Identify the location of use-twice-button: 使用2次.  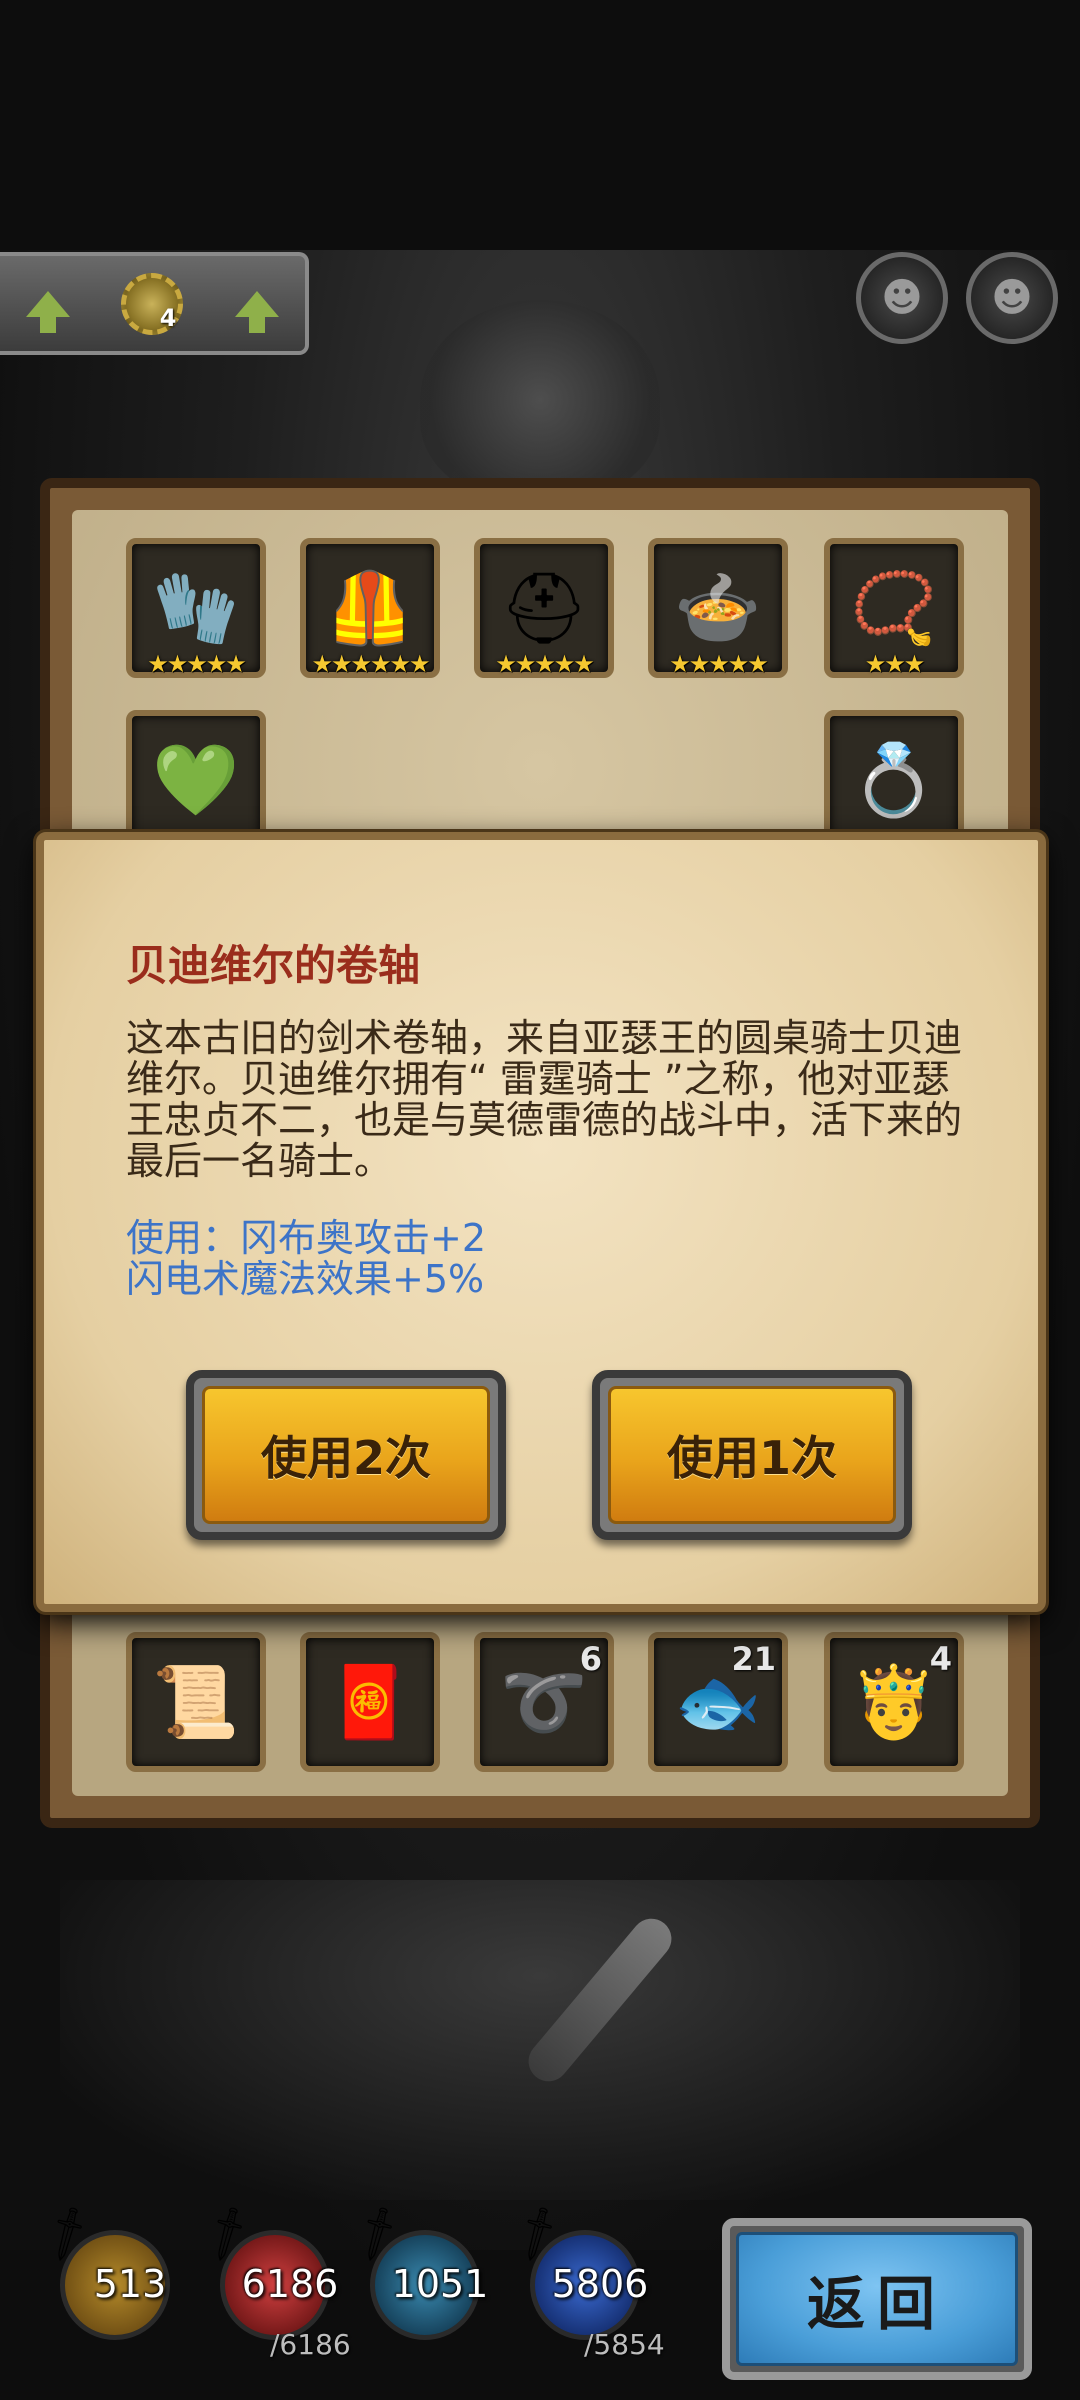
(346, 1455).